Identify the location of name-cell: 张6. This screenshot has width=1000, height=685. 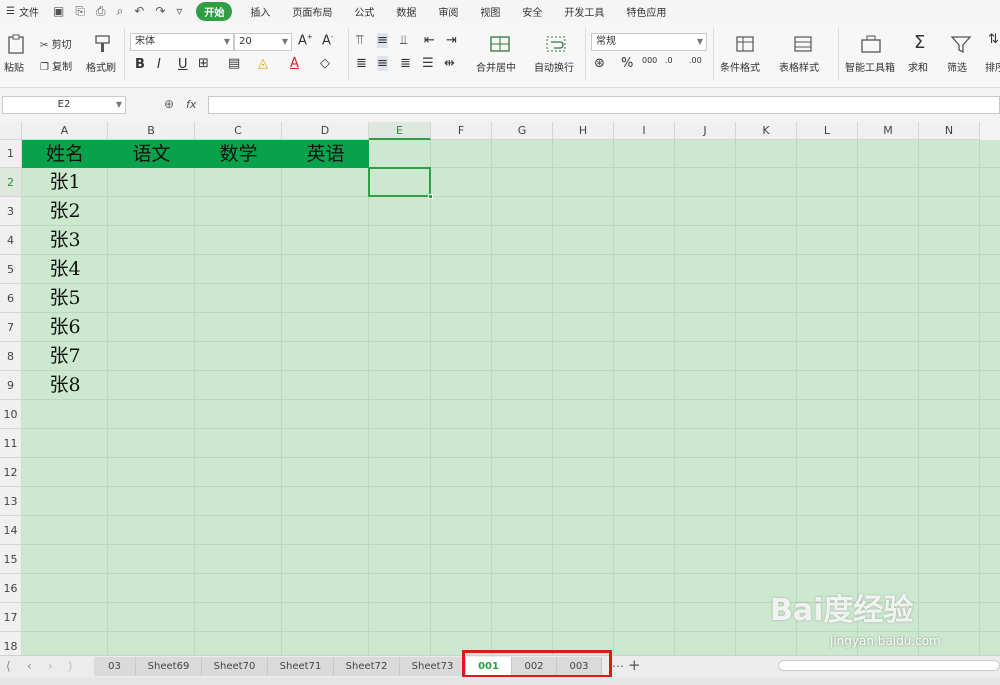
(65, 327).